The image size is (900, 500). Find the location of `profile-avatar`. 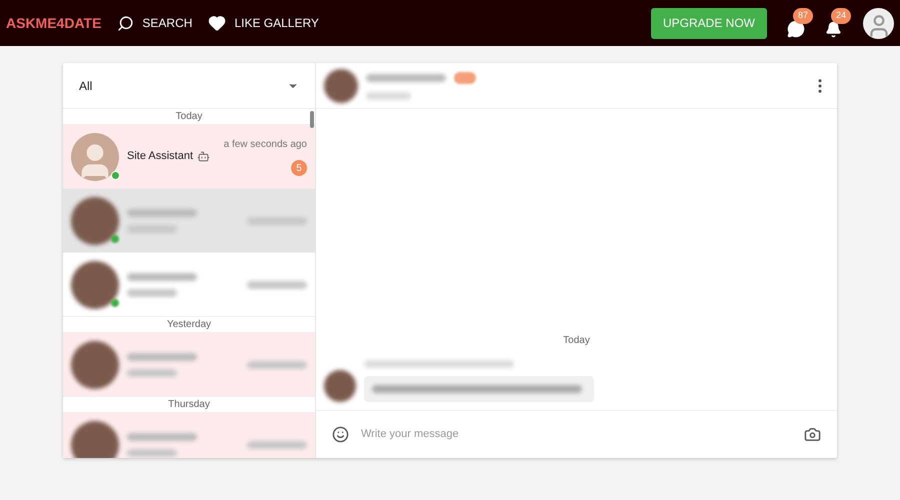

profile-avatar is located at coordinates (878, 23).